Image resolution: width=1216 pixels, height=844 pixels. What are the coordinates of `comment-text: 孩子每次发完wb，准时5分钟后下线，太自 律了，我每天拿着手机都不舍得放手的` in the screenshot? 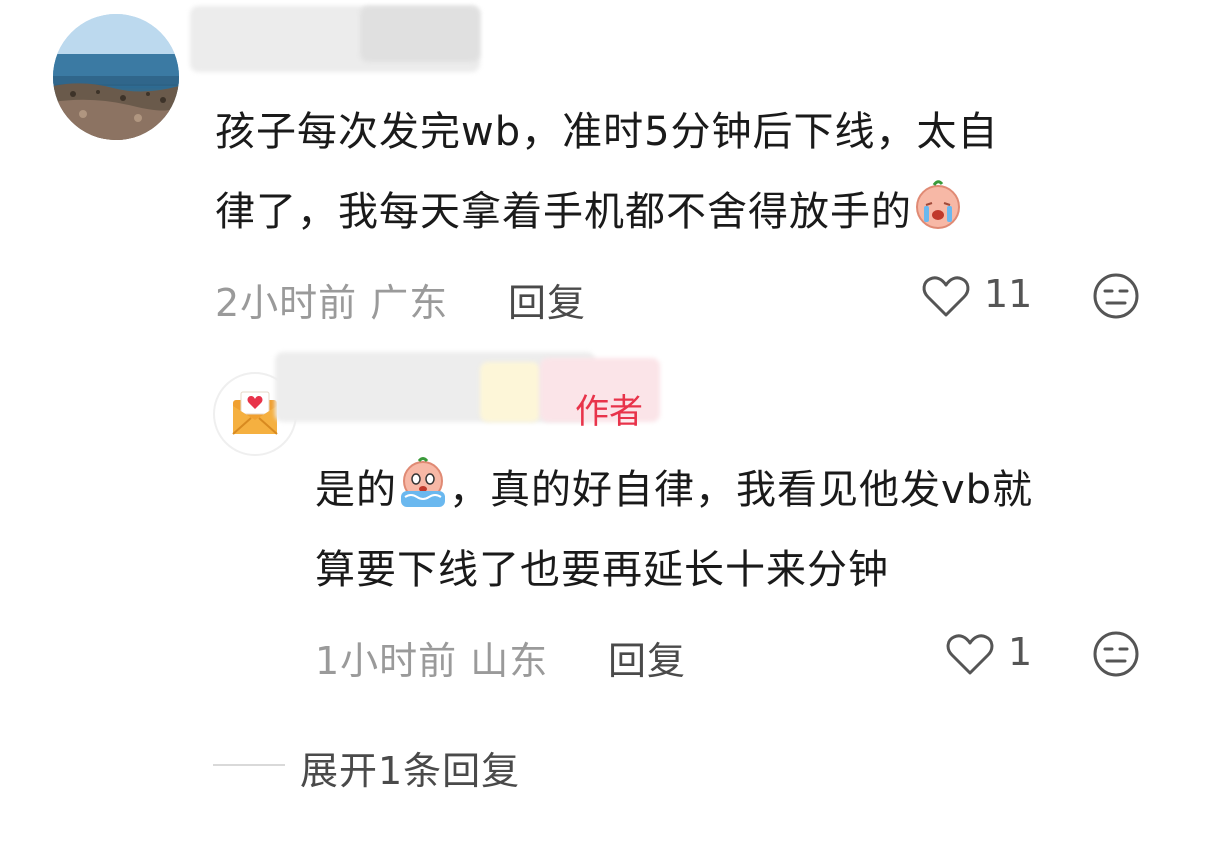 It's located at (607, 172).